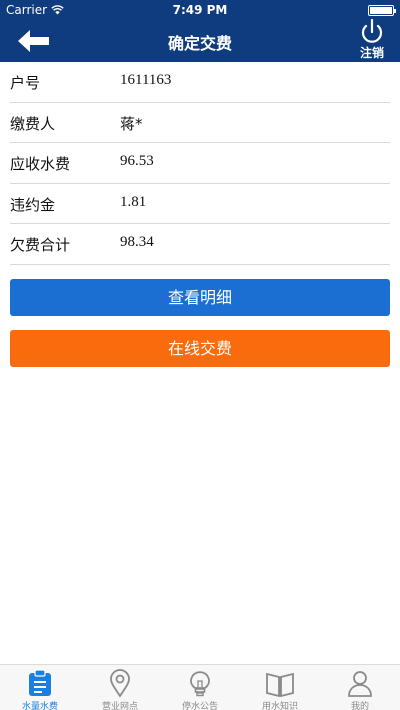 This screenshot has width=400, height=710. I want to click on water-fee-label: 应收水费, so click(40, 164).